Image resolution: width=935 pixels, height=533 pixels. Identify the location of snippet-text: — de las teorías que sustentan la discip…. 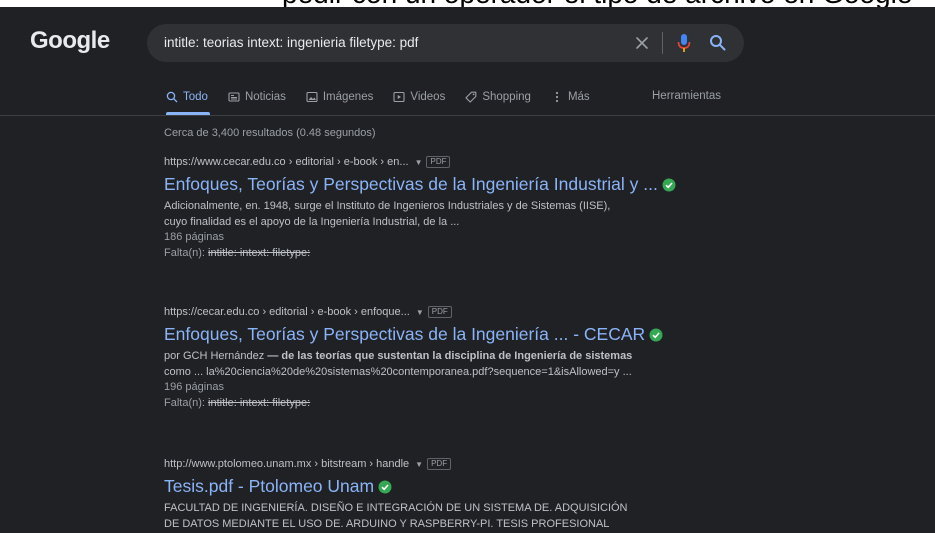
(448, 356).